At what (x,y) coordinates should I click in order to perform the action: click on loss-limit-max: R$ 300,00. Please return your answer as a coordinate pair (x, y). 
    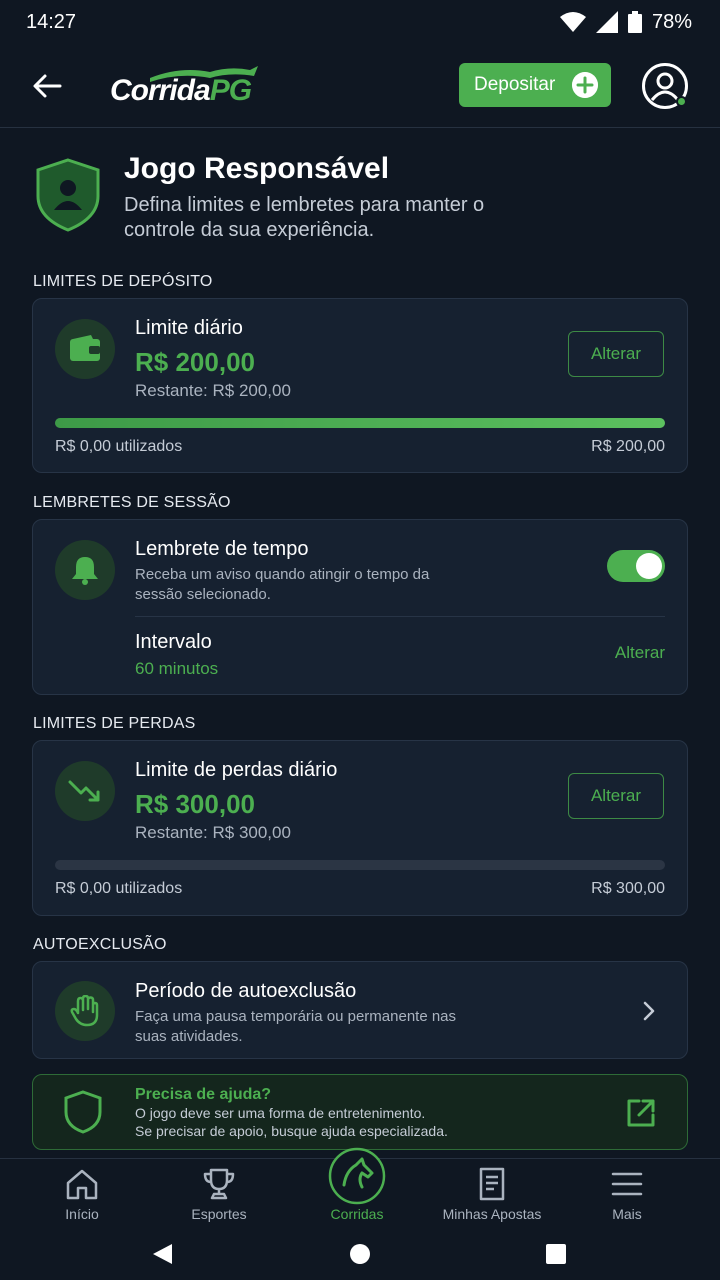
    Looking at the image, I should click on (628, 888).